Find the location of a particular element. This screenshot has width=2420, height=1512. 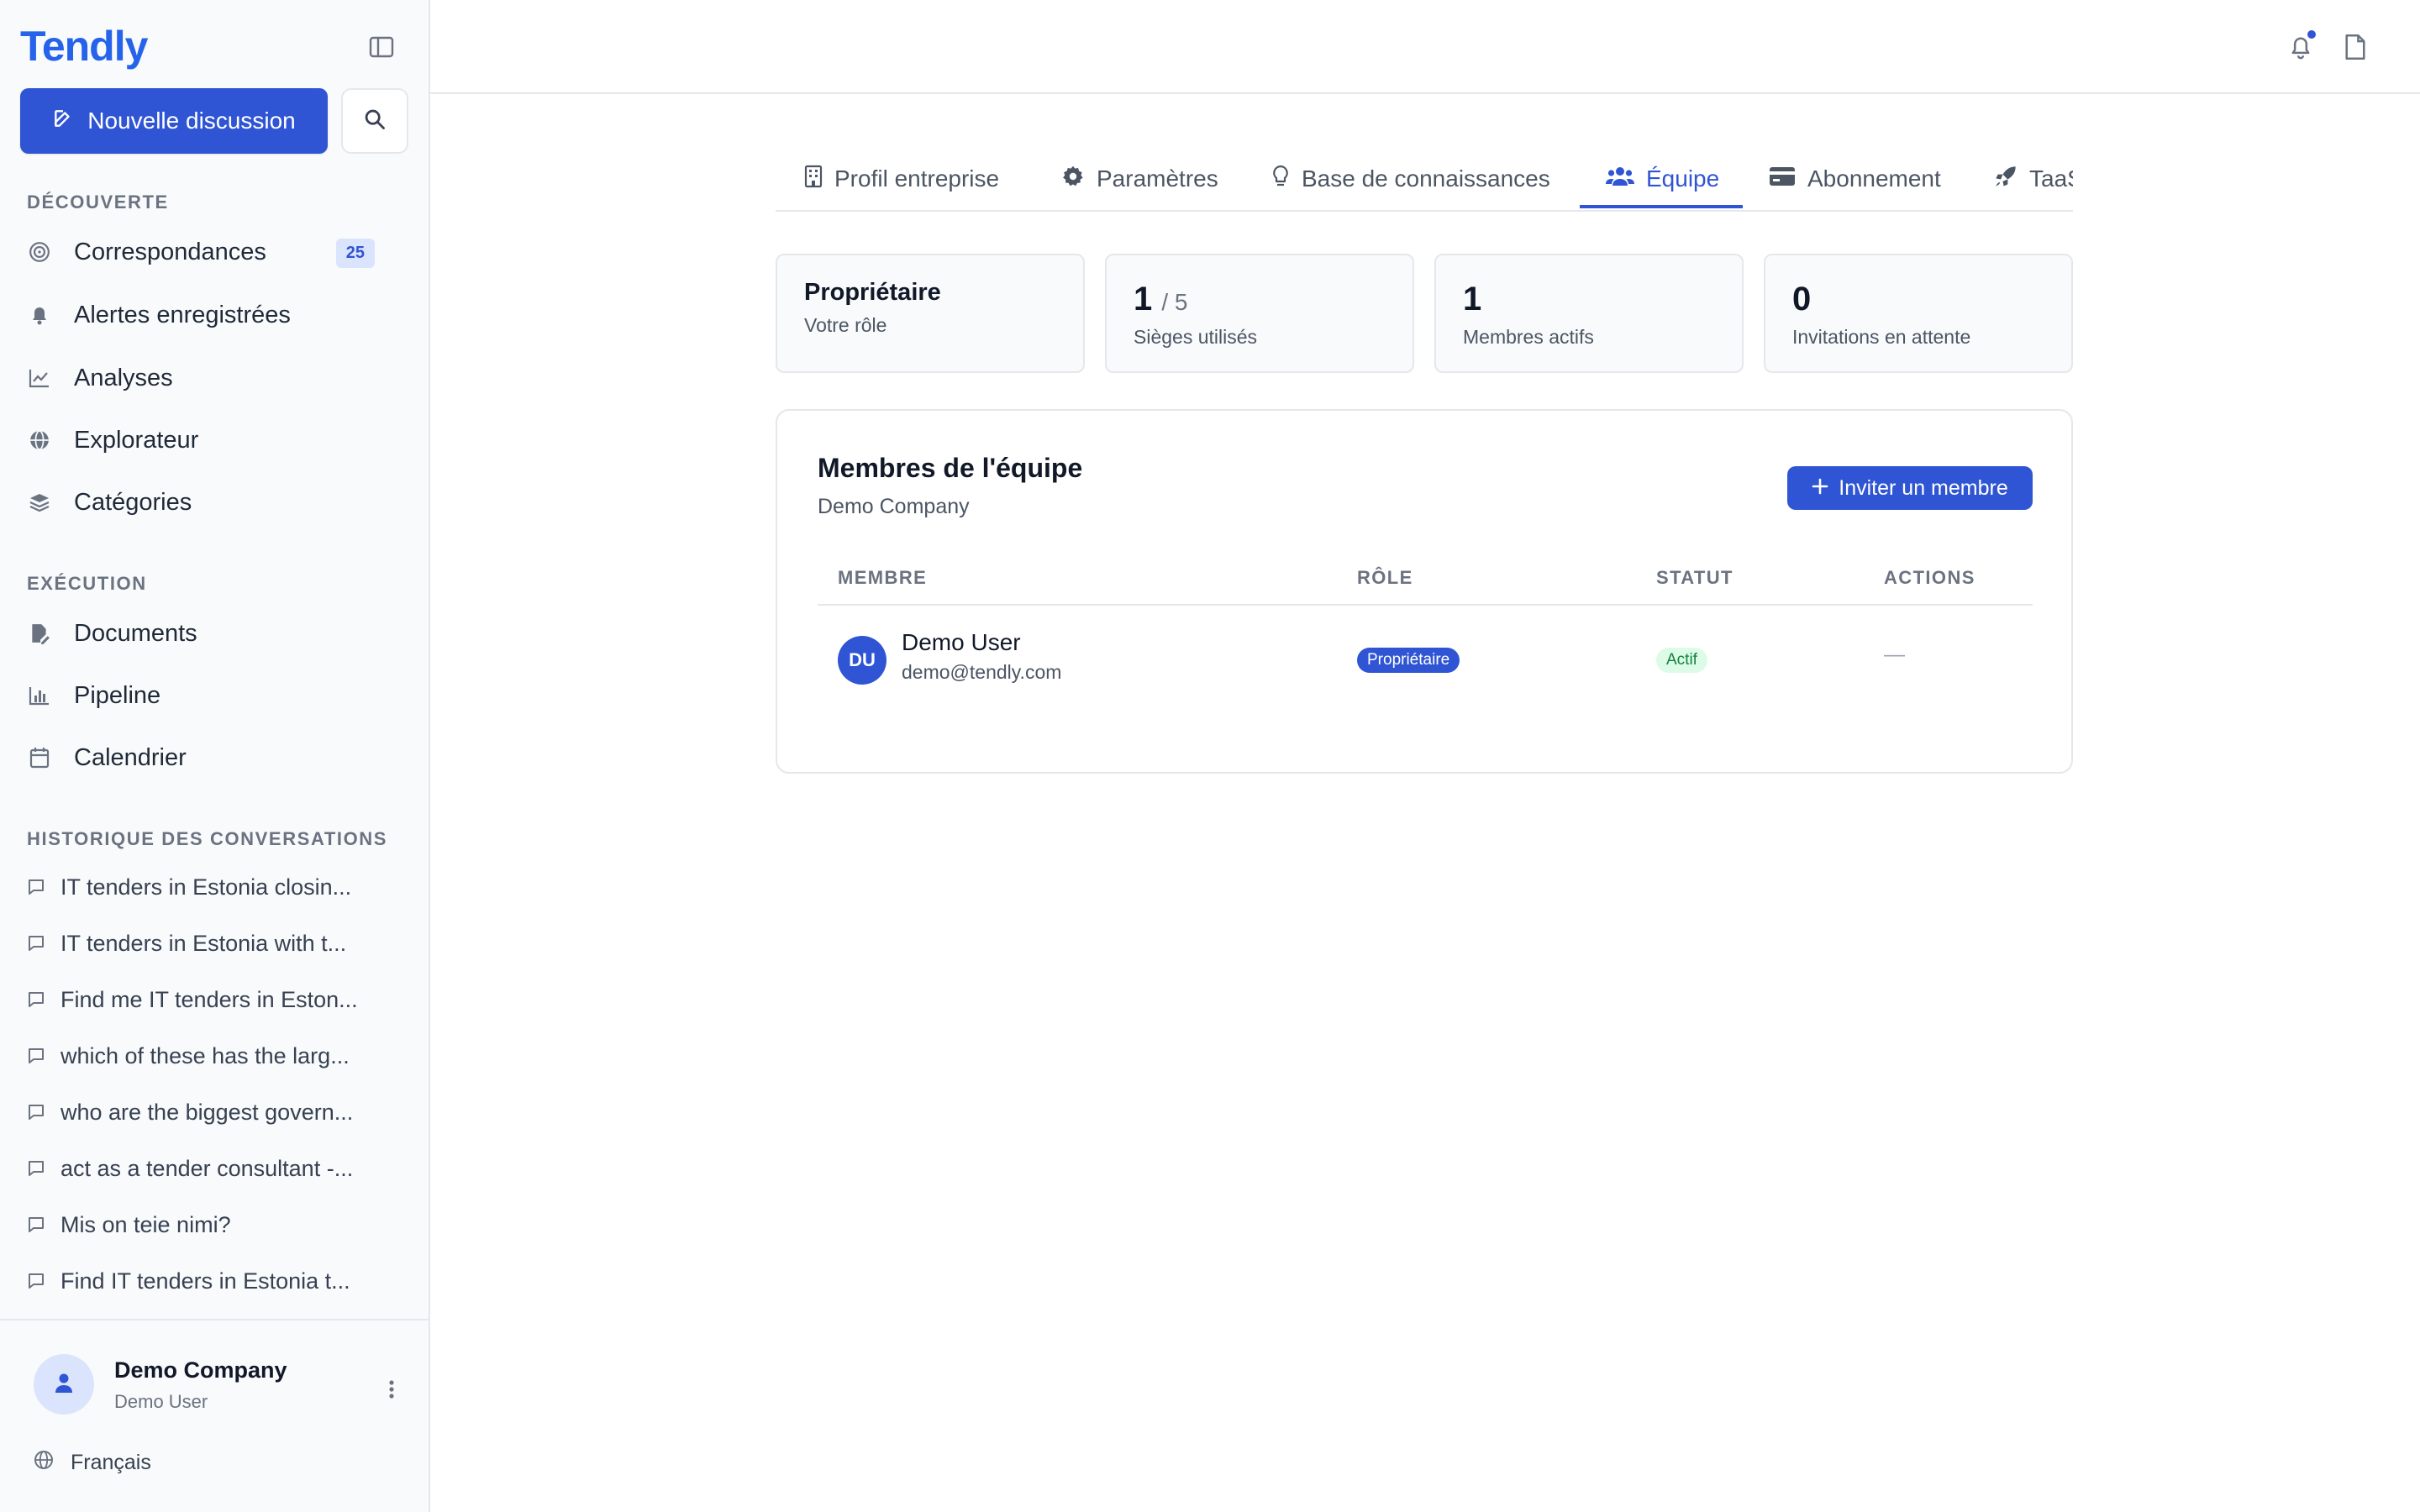

invite-member-button: Inviter un membre is located at coordinates (1910, 488).